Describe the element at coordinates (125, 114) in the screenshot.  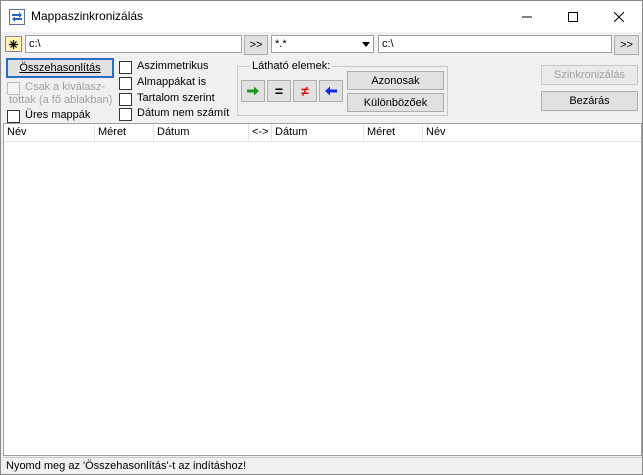
I see `ignore-date-box` at that location.